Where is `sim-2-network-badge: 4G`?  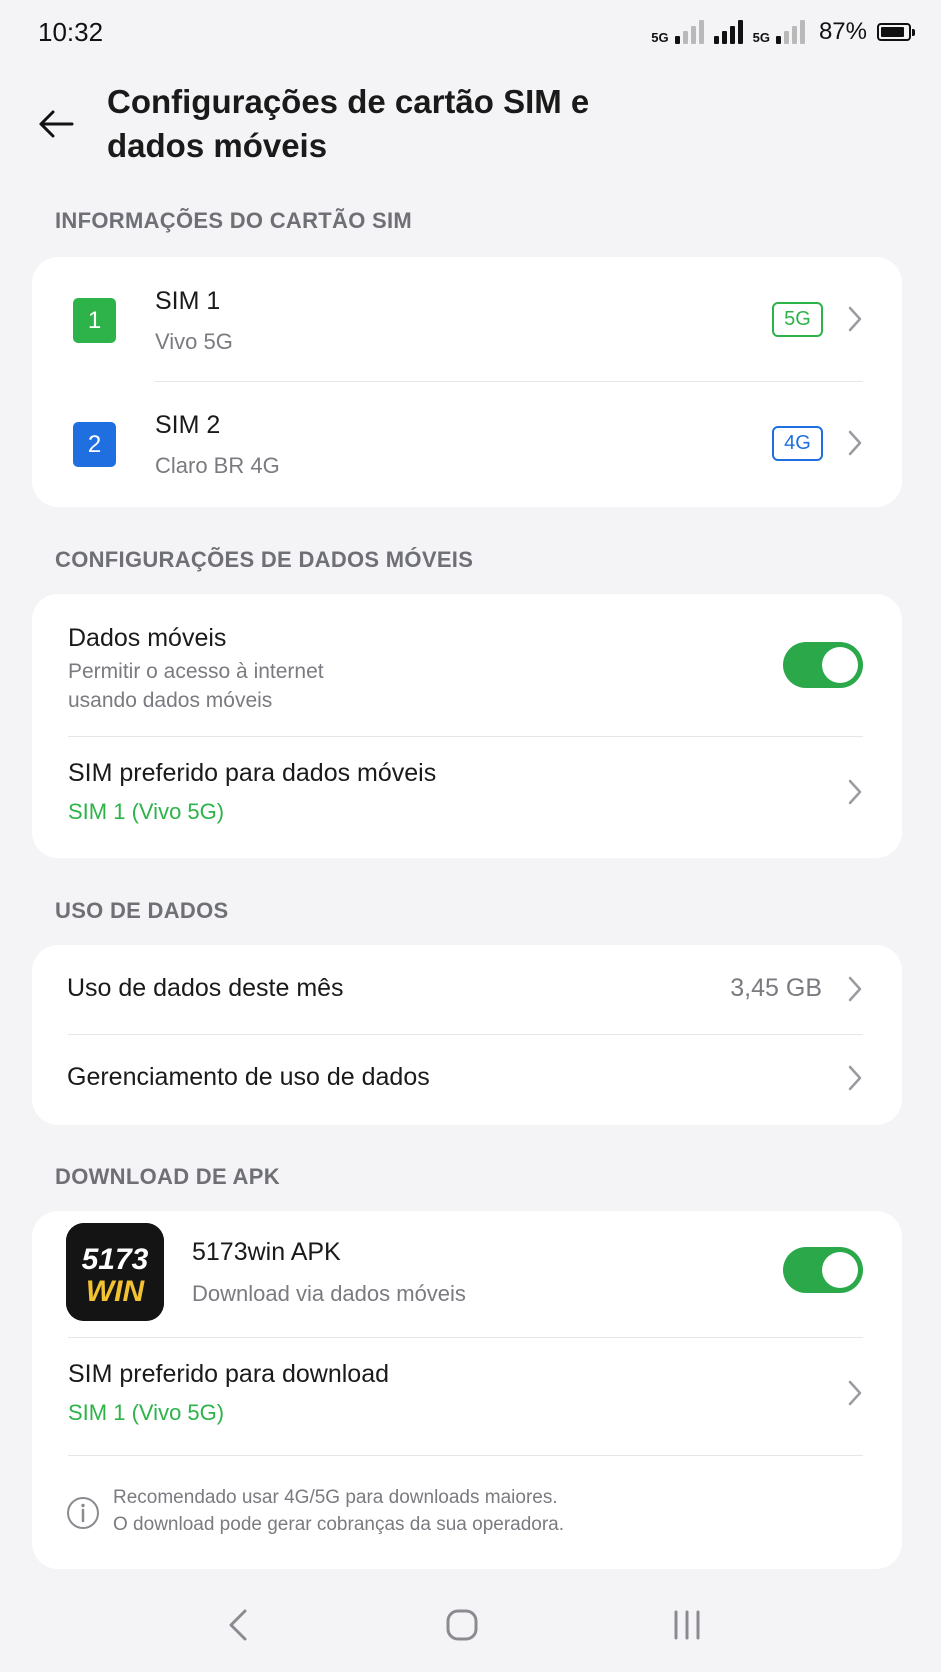 sim-2-network-badge: 4G is located at coordinates (797, 443).